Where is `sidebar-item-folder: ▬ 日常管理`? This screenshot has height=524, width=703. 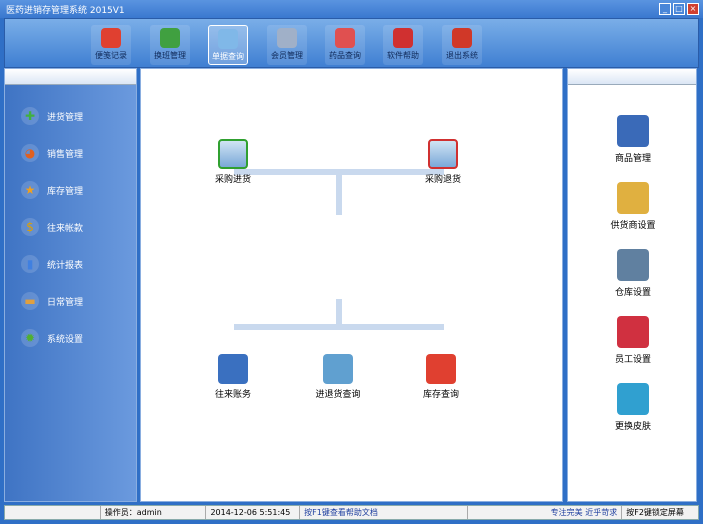 sidebar-item-folder: ▬ 日常管理 is located at coordinates (52, 301).